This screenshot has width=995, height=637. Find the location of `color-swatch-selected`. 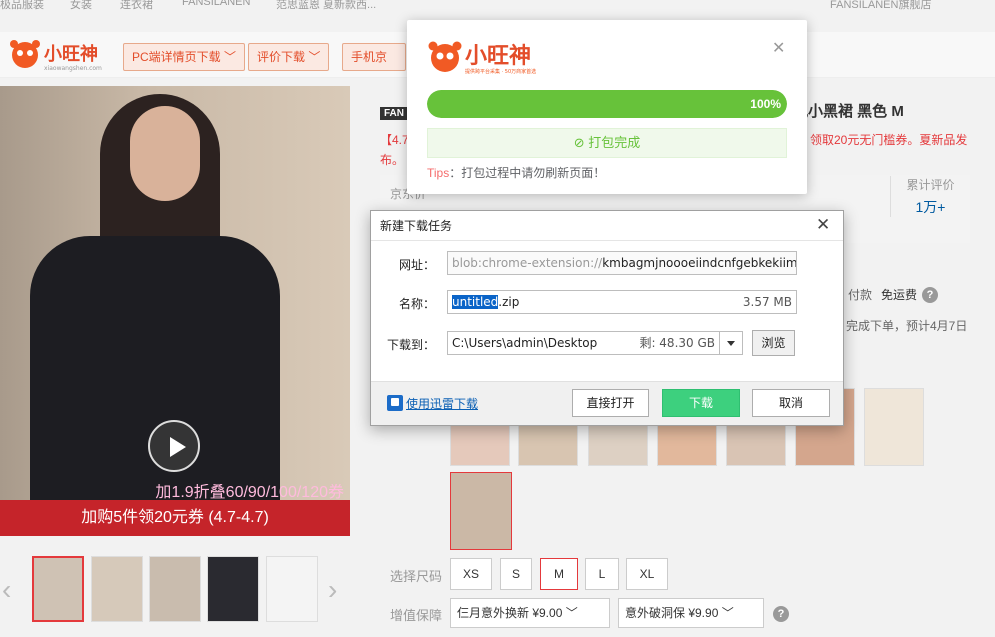

color-swatch-selected is located at coordinates (481, 511).